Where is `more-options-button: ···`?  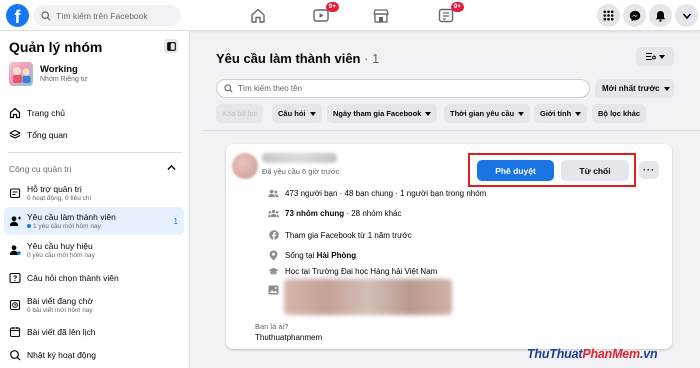
more-options-button: ··· is located at coordinates (649, 170).